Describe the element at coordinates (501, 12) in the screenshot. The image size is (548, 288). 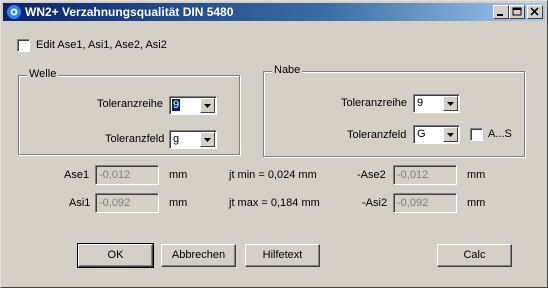
I see `minimize-button` at that location.